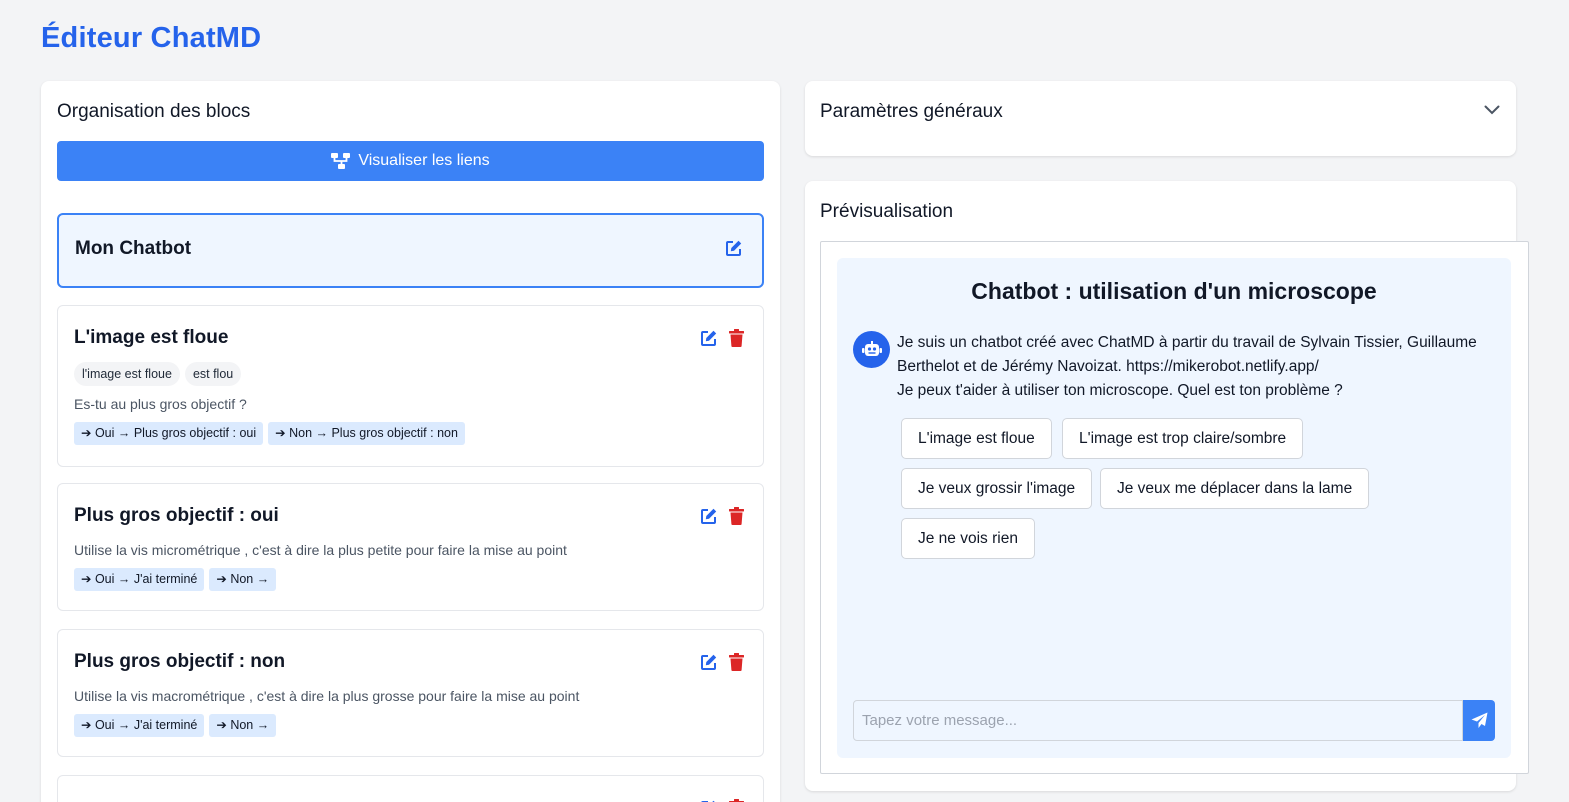 The image size is (1569, 802). What do you see at coordinates (1158, 720) in the screenshot?
I see `message-input` at bounding box center [1158, 720].